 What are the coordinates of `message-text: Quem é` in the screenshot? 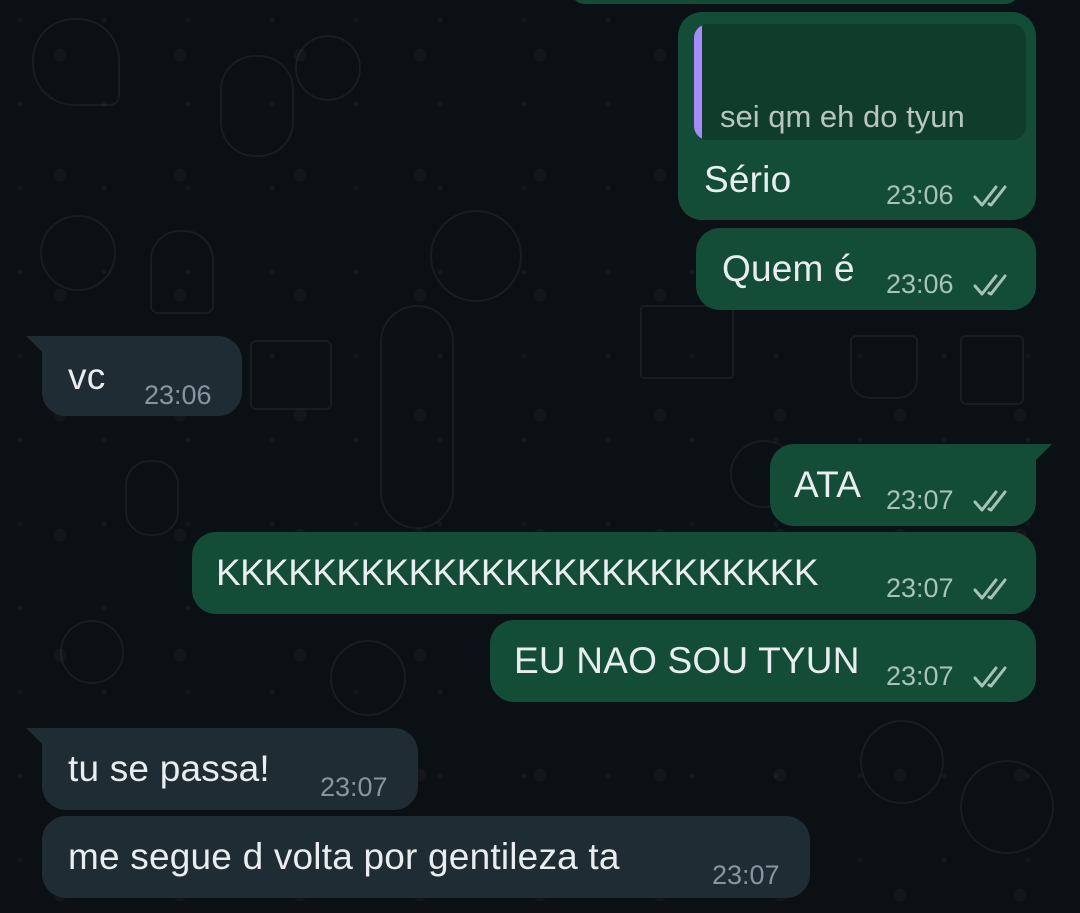 It's located at (788, 268).